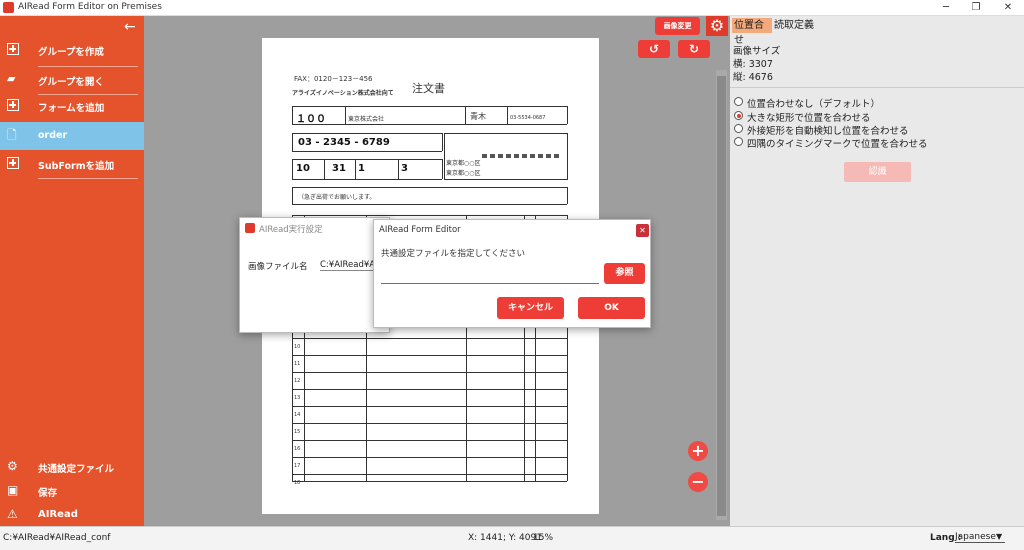 The width and height of the screenshot is (1024, 550). What do you see at coordinates (698, 482) in the screenshot?
I see `zoom-out-button: −` at bounding box center [698, 482].